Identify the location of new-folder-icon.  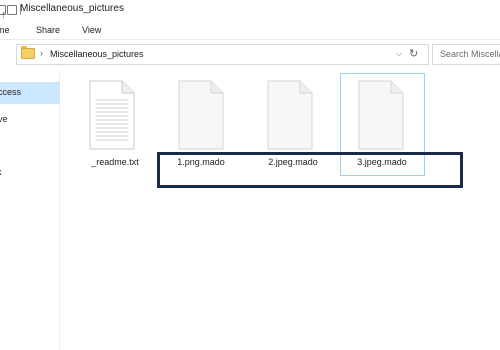
(12, 10).